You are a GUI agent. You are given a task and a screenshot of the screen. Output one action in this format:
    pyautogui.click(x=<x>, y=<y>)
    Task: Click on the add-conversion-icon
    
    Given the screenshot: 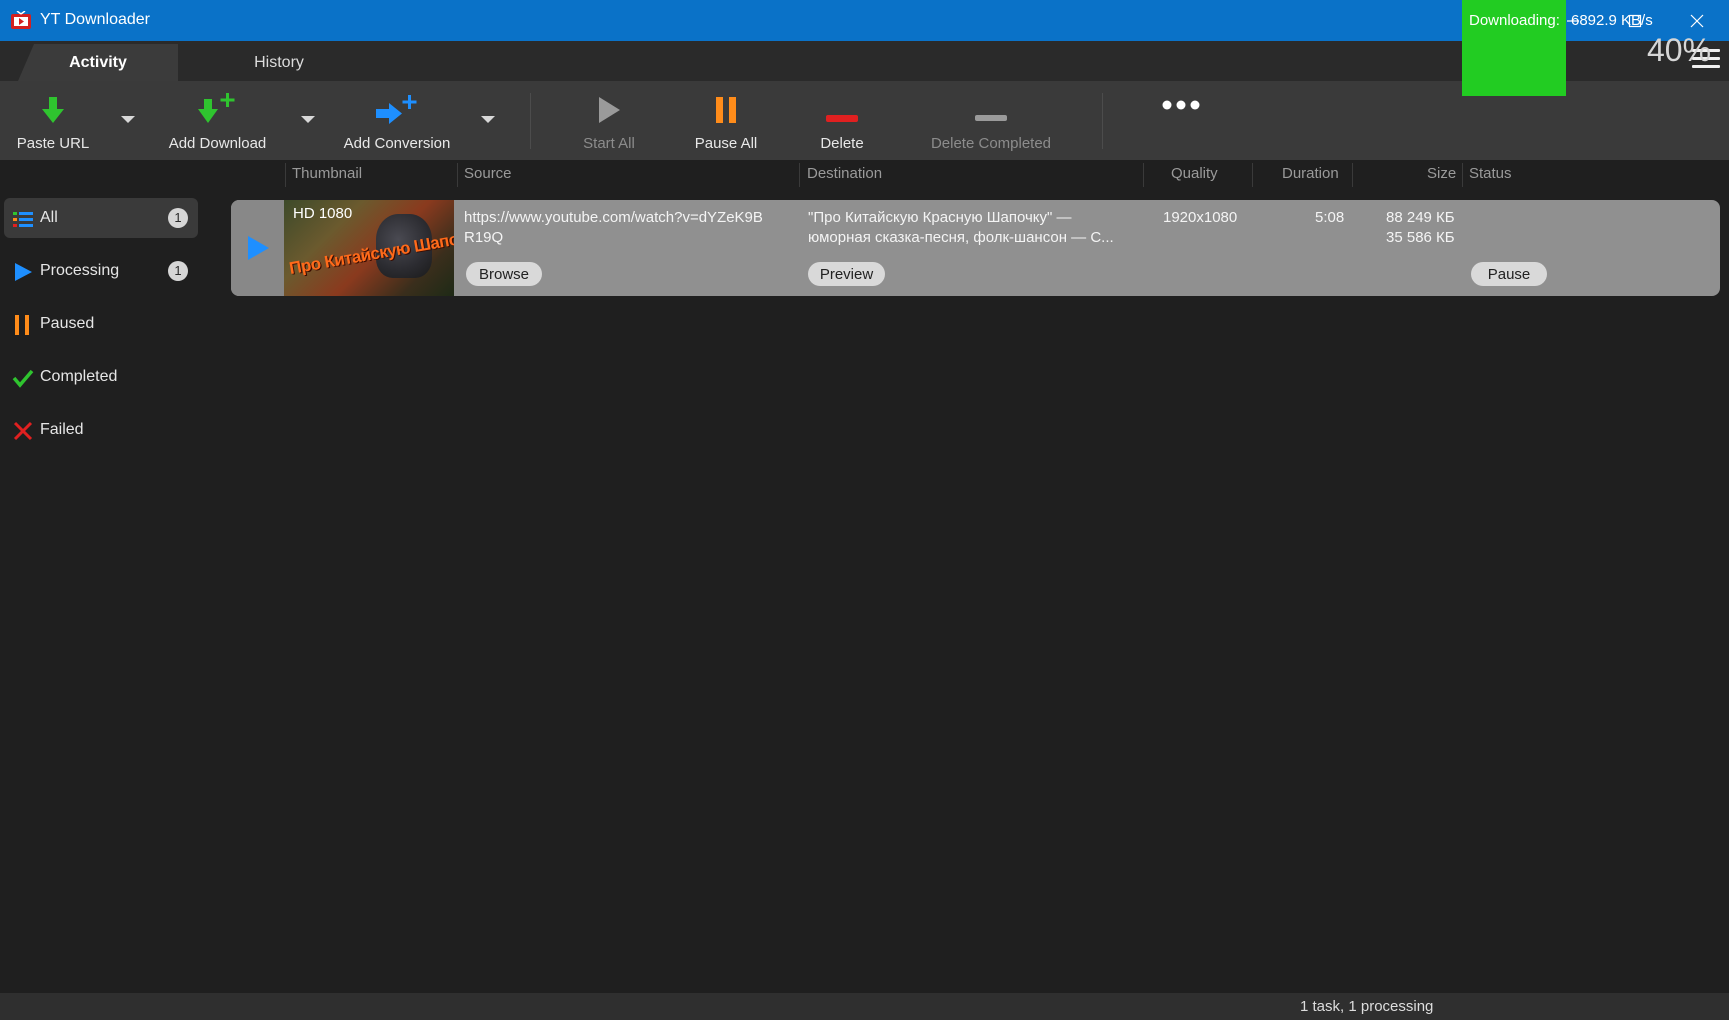 What is the action you would take?
    pyautogui.click(x=396, y=109)
    